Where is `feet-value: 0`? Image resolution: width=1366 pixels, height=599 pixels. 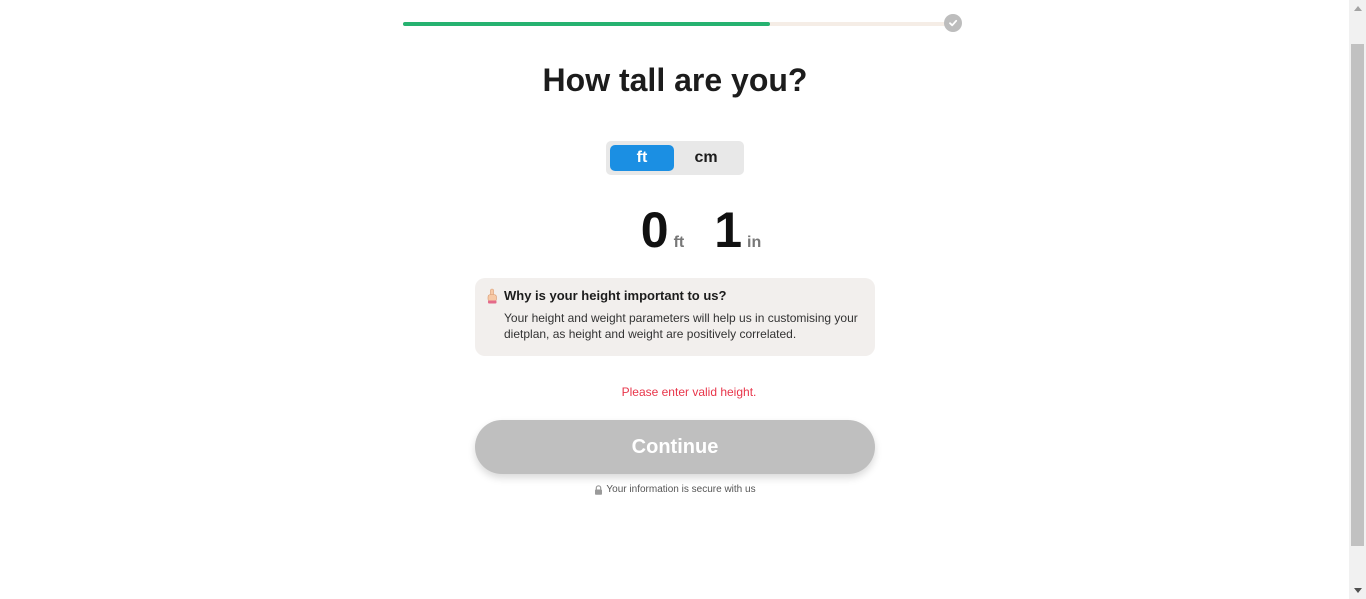 feet-value: 0 is located at coordinates (655, 230).